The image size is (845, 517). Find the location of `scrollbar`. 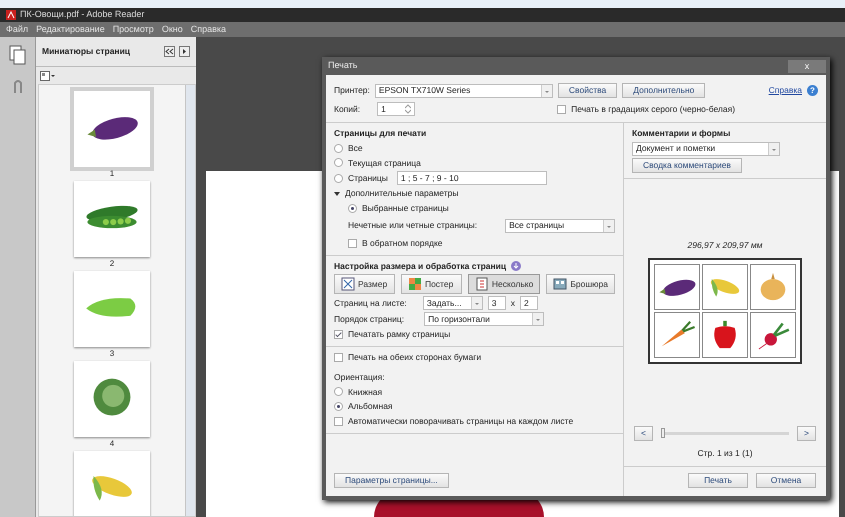

scrollbar is located at coordinates (190, 300).